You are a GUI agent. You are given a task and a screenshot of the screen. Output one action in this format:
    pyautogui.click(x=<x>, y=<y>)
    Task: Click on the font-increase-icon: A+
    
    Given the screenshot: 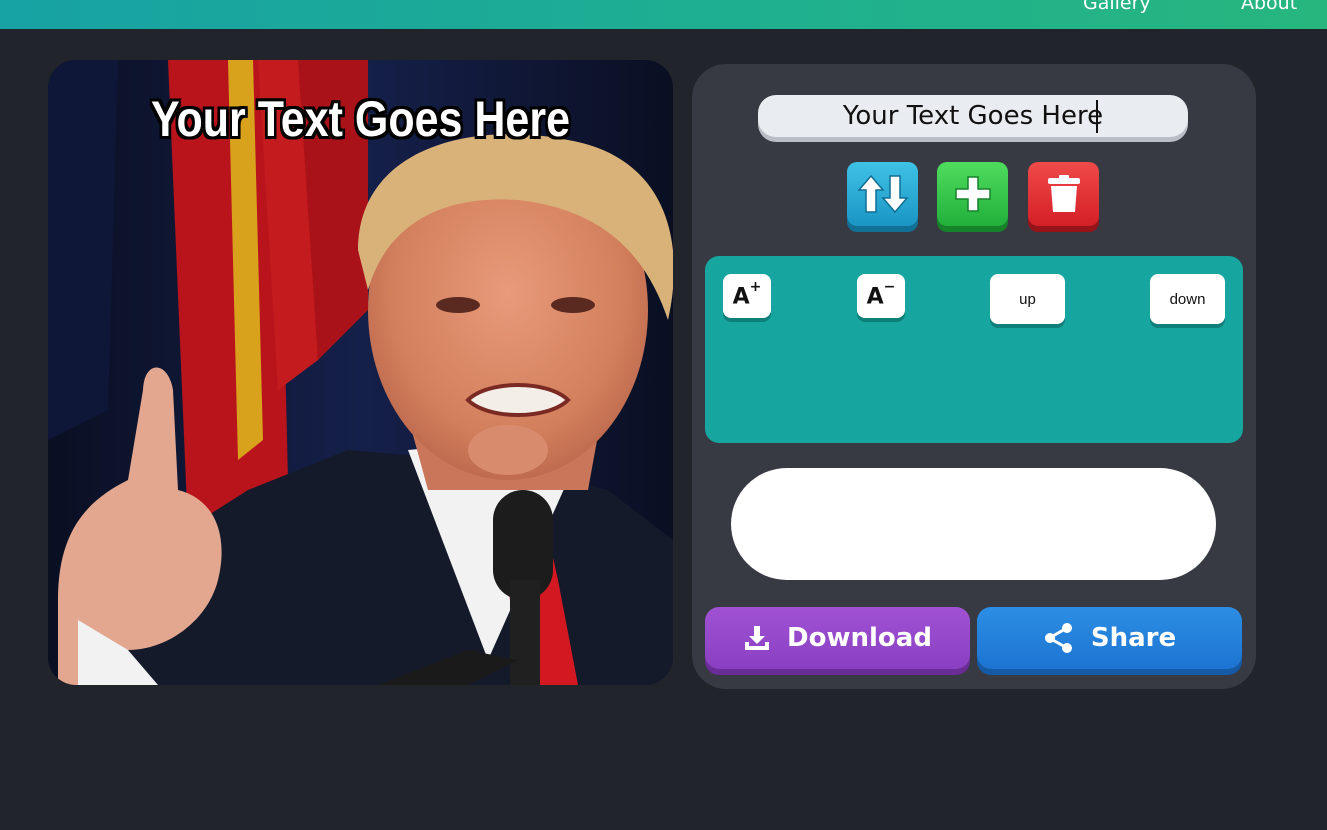 What is the action you would take?
    pyautogui.click(x=747, y=294)
    